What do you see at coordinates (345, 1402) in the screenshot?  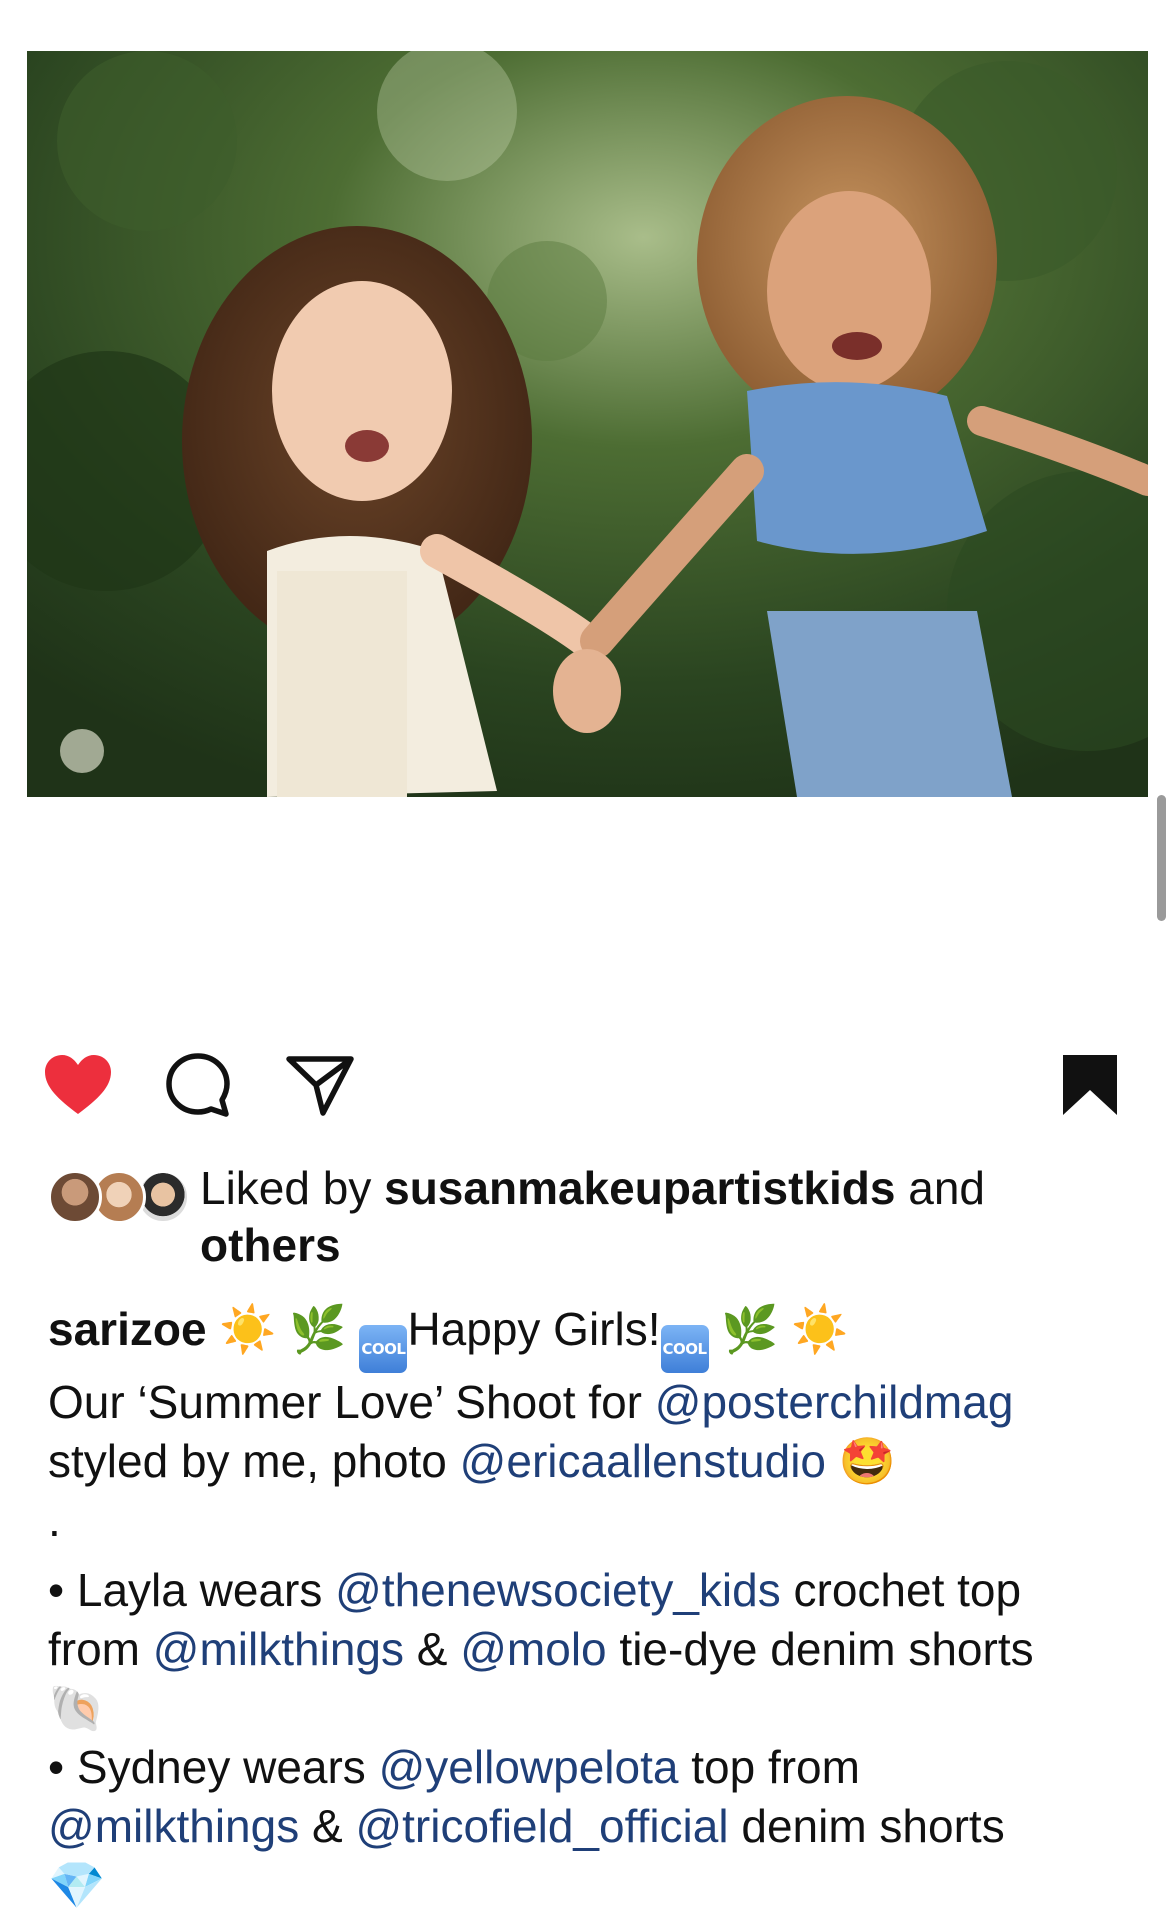 I see `caption-text: Our ‘Summer Love’ Shoot for` at bounding box center [345, 1402].